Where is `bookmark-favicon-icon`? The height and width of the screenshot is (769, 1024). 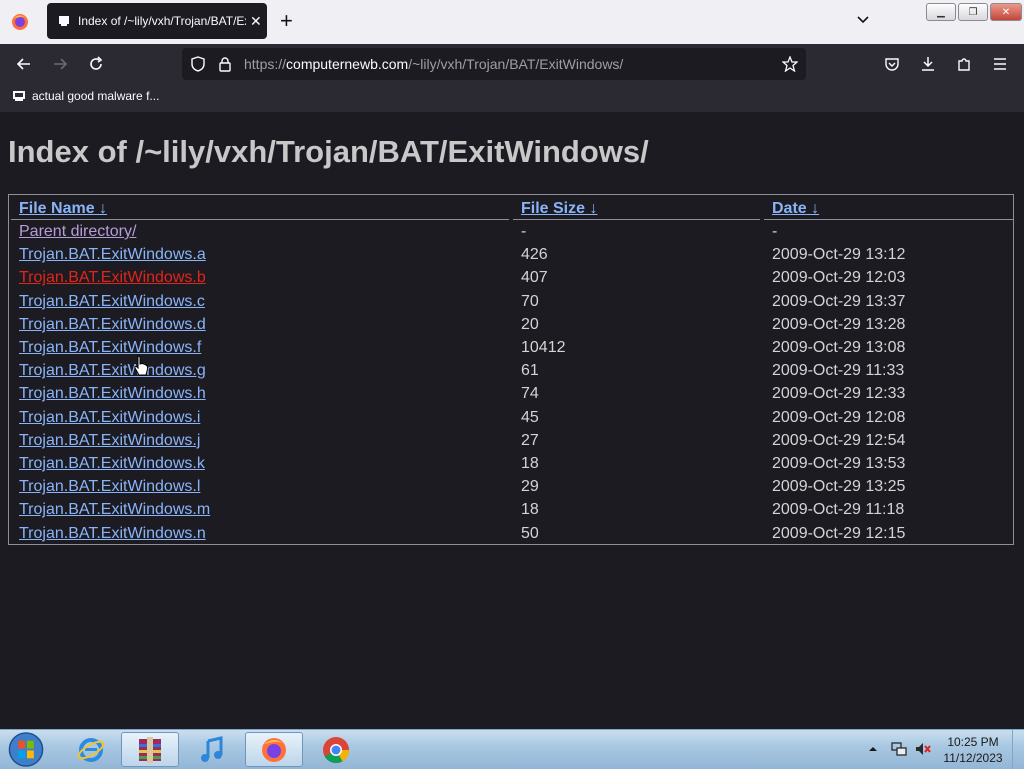
bookmark-favicon-icon is located at coordinates (19, 96).